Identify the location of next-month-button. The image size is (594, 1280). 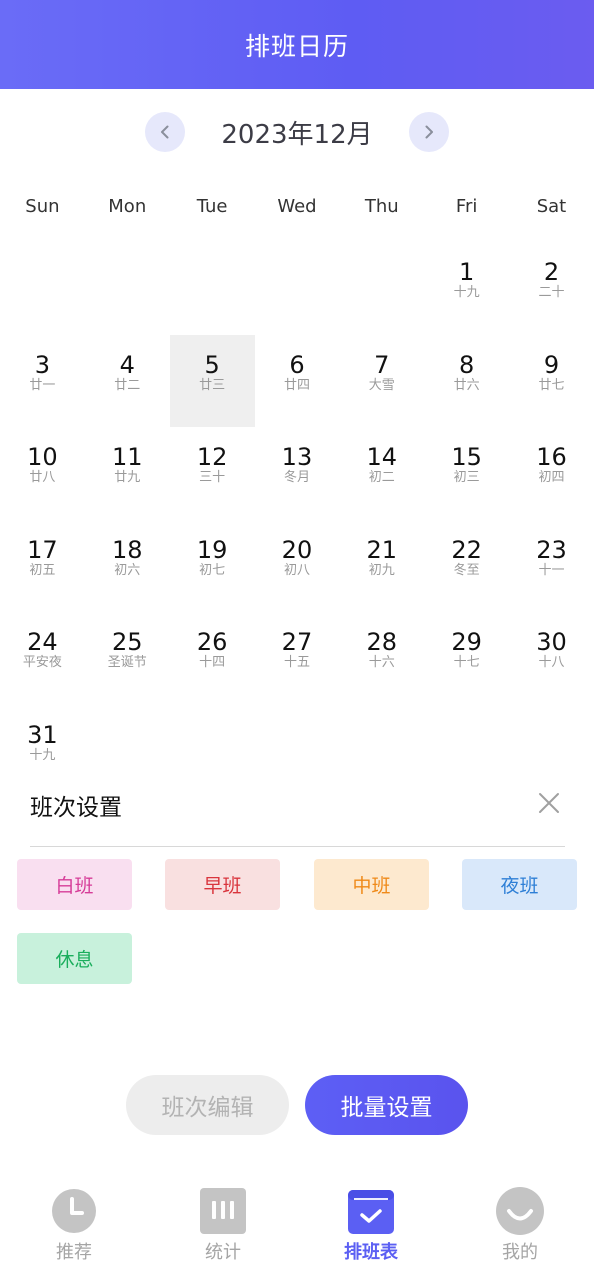
(429, 132).